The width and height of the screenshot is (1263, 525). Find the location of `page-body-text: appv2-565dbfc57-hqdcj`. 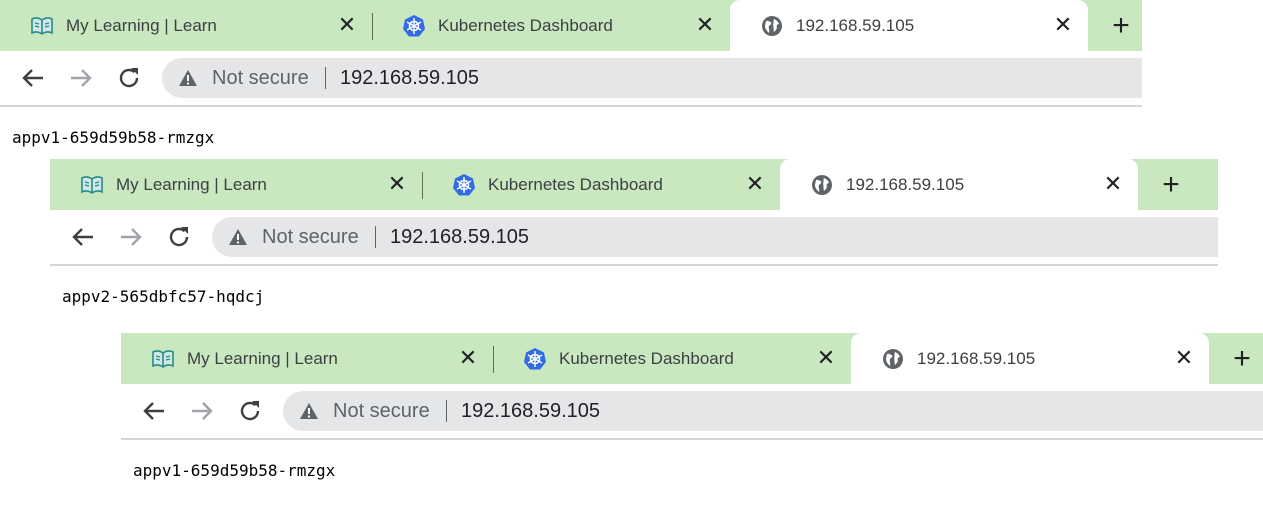

page-body-text: appv2-565dbfc57-hqdcj is located at coordinates (163, 296).